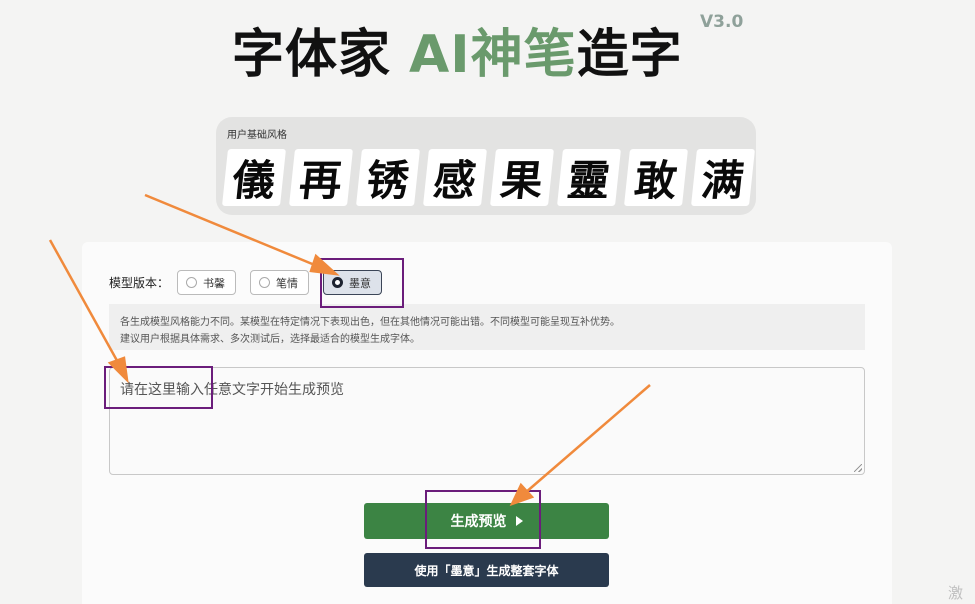  I want to click on model-option-label: 书馨, so click(214, 283).